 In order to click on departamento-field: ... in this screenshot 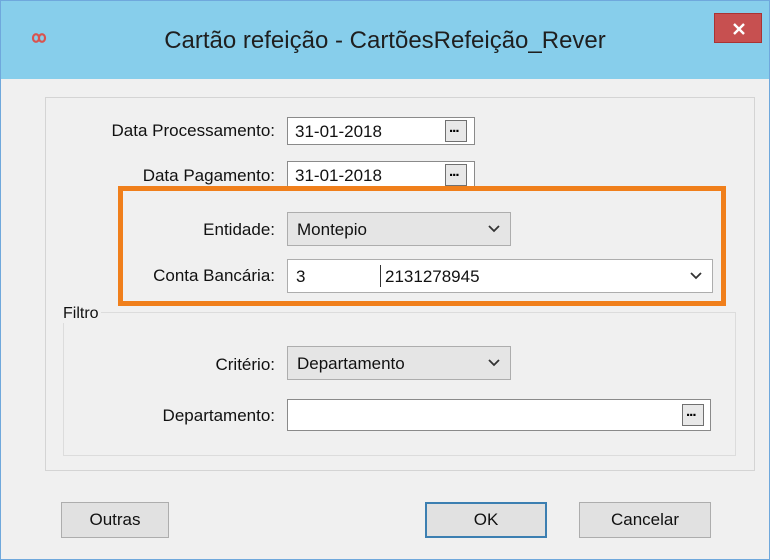, I will do `click(499, 415)`.